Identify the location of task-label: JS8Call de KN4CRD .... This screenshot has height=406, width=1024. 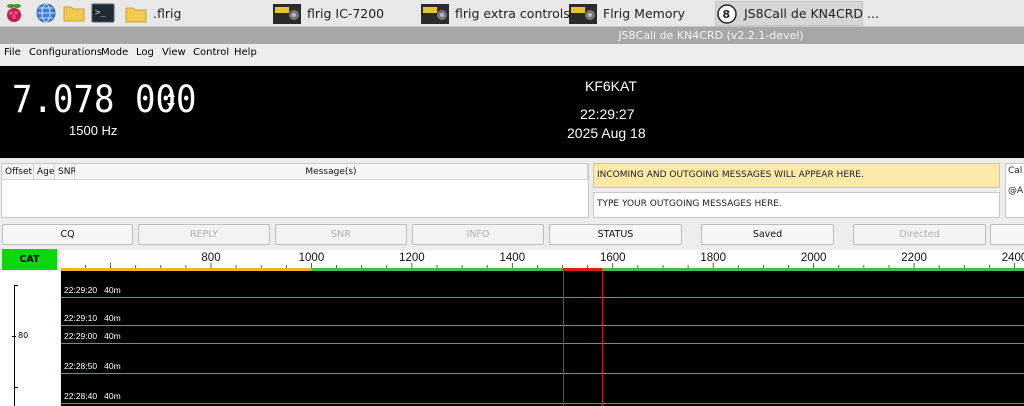
(811, 13).